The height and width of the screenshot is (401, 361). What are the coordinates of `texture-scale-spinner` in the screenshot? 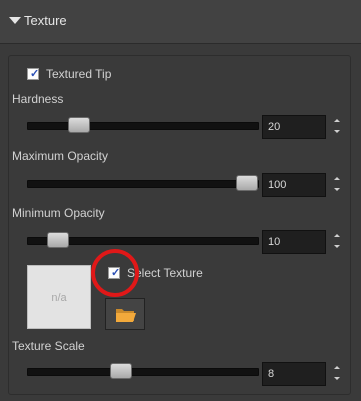 It's located at (338, 374).